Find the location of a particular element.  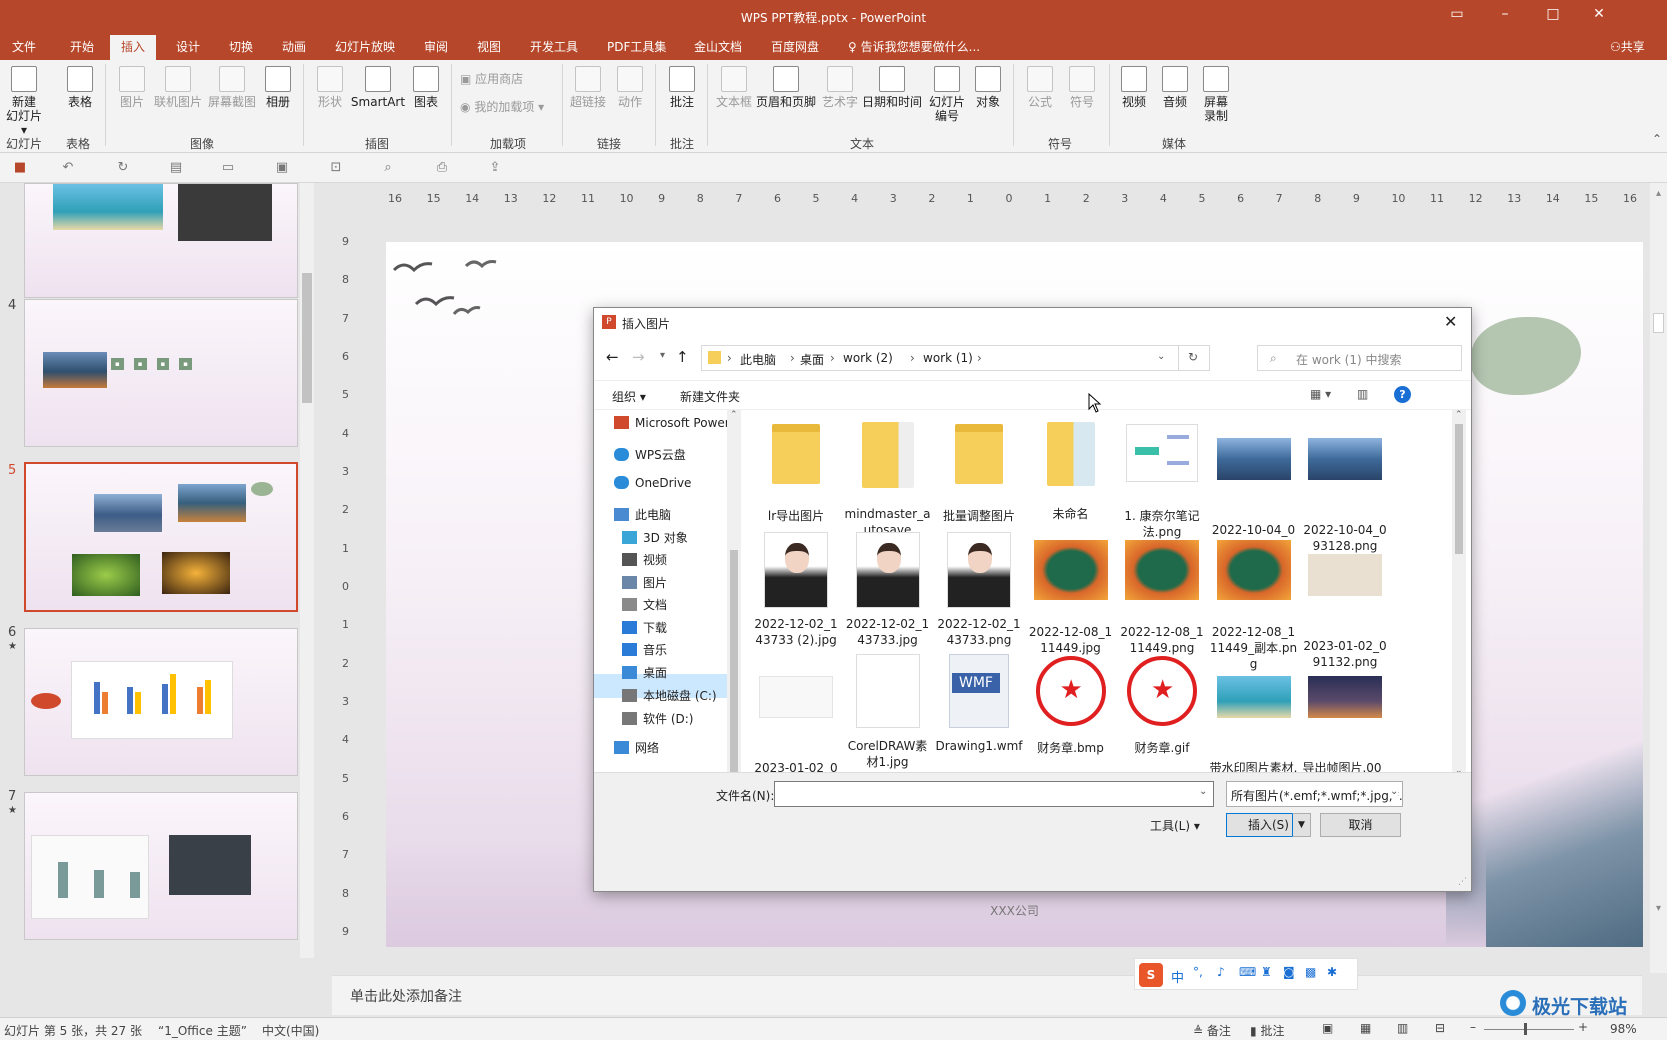

shapes-button: 形状 is located at coordinates (330, 87).